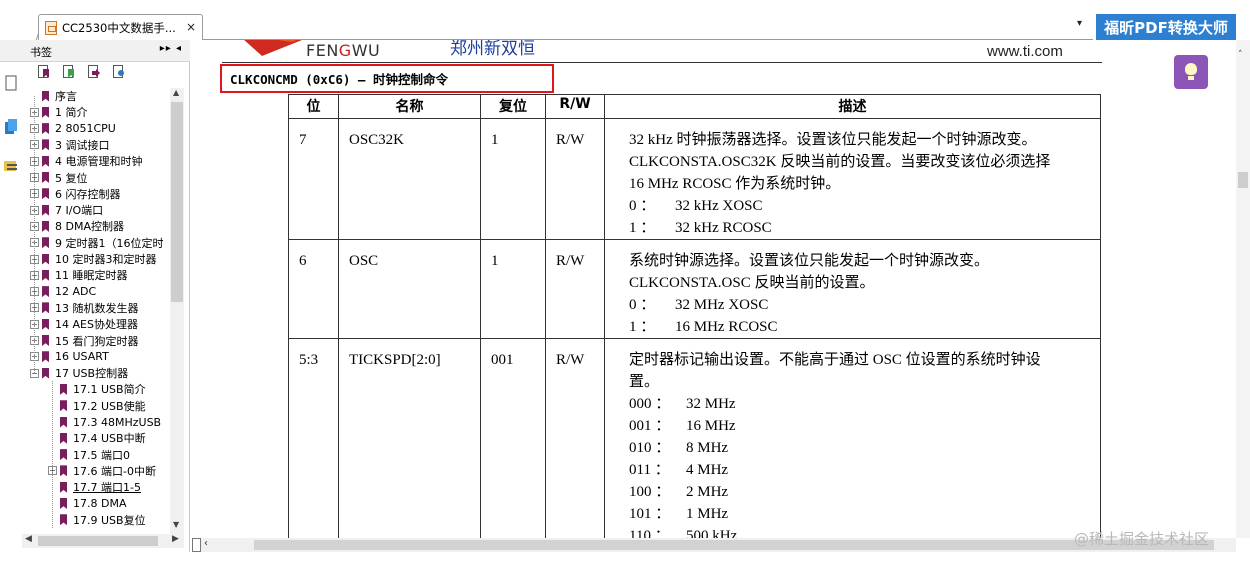 Image resolution: width=1250 pixels, height=566 pixels. I want to click on bookmark-item: 17.8 DMA, so click(87, 504).